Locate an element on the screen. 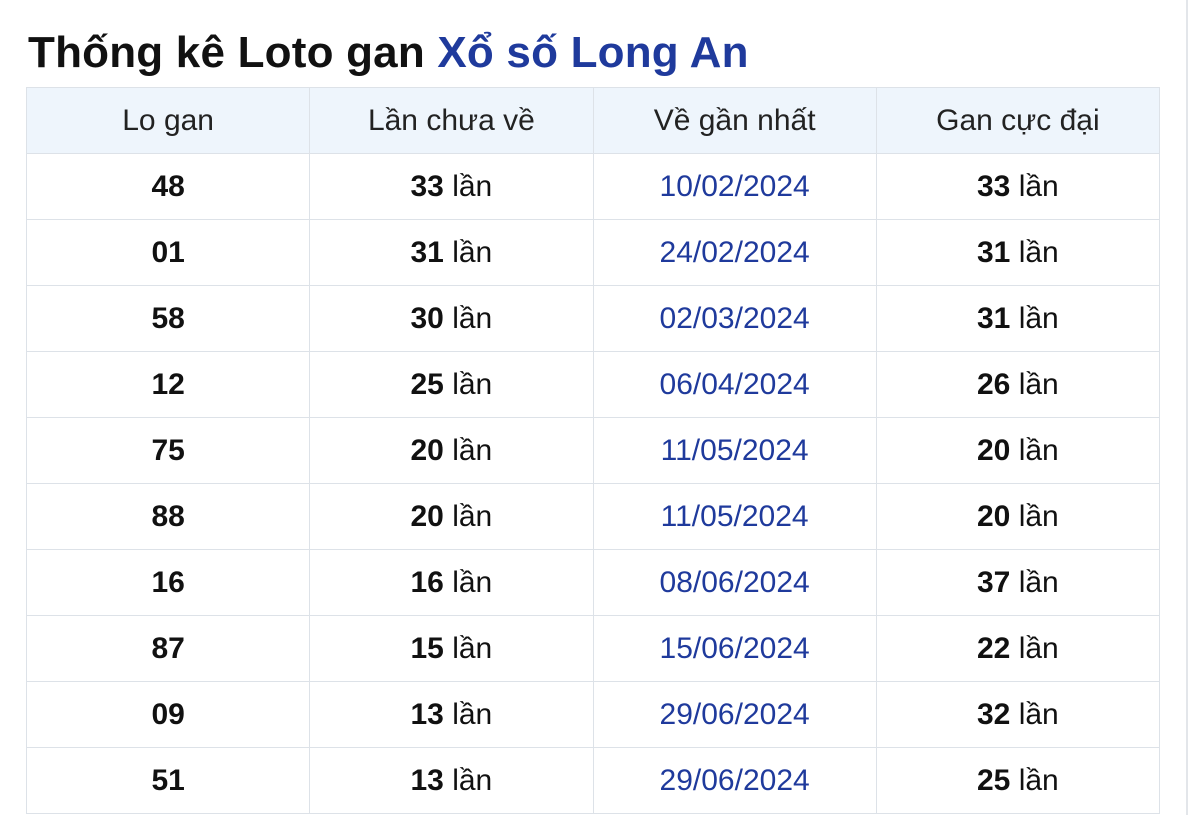 This screenshot has height=815, width=1200. missed-count-value: 15 is located at coordinates (427, 648).